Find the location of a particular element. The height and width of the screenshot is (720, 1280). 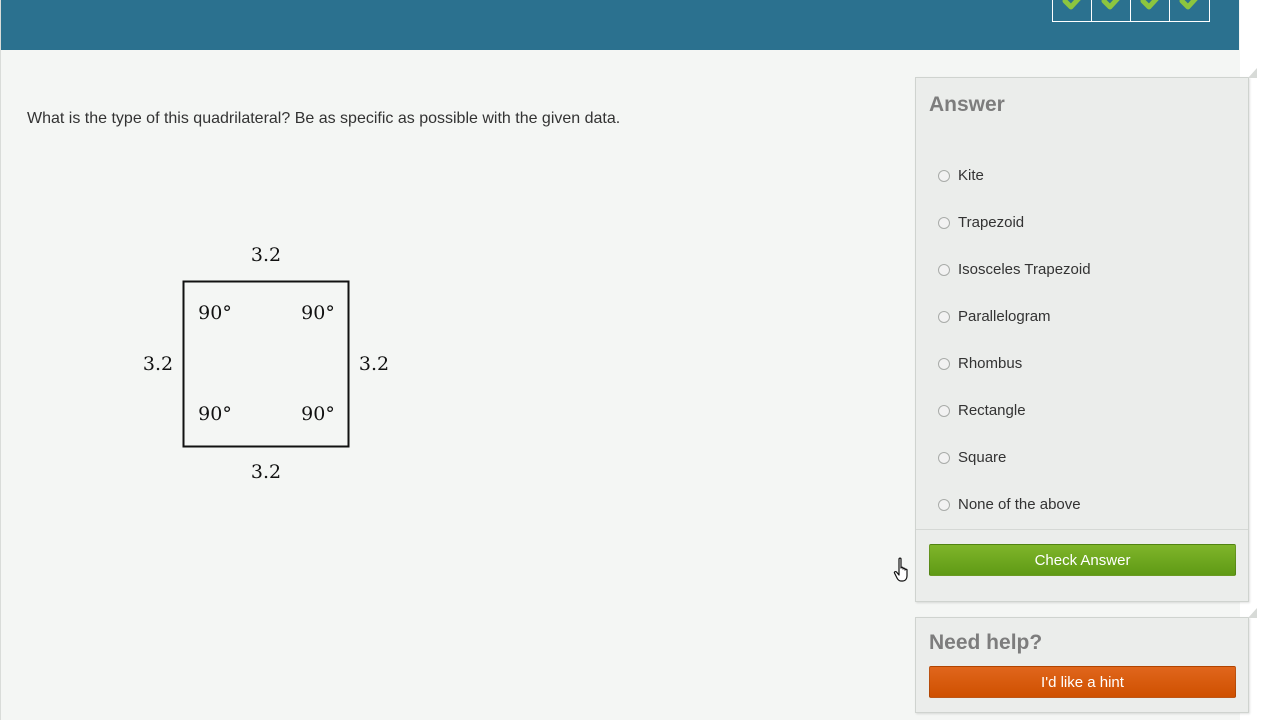

option-label: Kite is located at coordinates (971, 175).